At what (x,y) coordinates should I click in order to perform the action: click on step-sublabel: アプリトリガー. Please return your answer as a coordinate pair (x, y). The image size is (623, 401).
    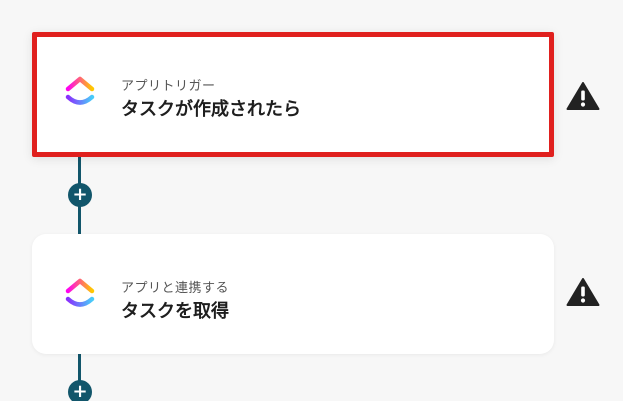
    Looking at the image, I should click on (168, 86).